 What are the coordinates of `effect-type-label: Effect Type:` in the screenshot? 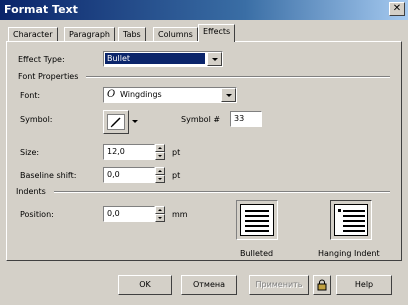 It's located at (41, 59).